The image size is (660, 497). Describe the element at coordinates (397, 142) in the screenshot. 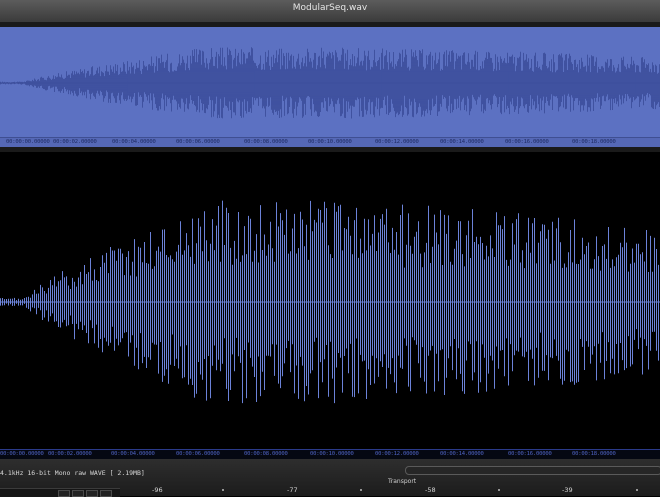

I see `overview-ruler-label: 00:00:12.00000` at that location.